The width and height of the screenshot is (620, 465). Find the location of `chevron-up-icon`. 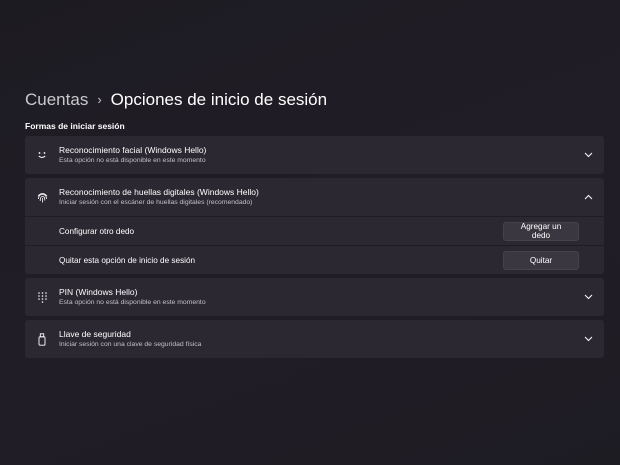

chevron-up-icon is located at coordinates (588, 197).